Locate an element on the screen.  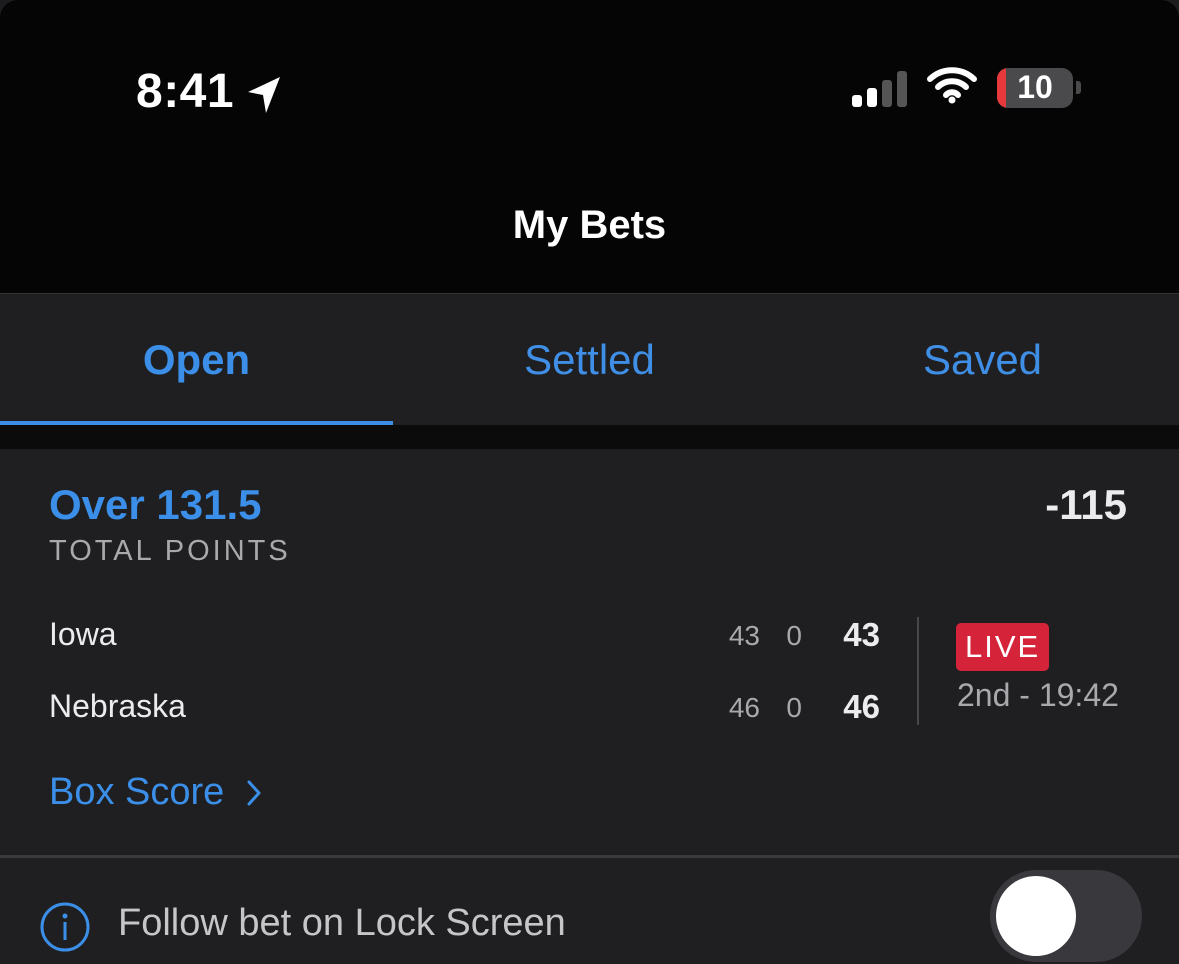
status-icons: 10 is located at coordinates (966, 87).